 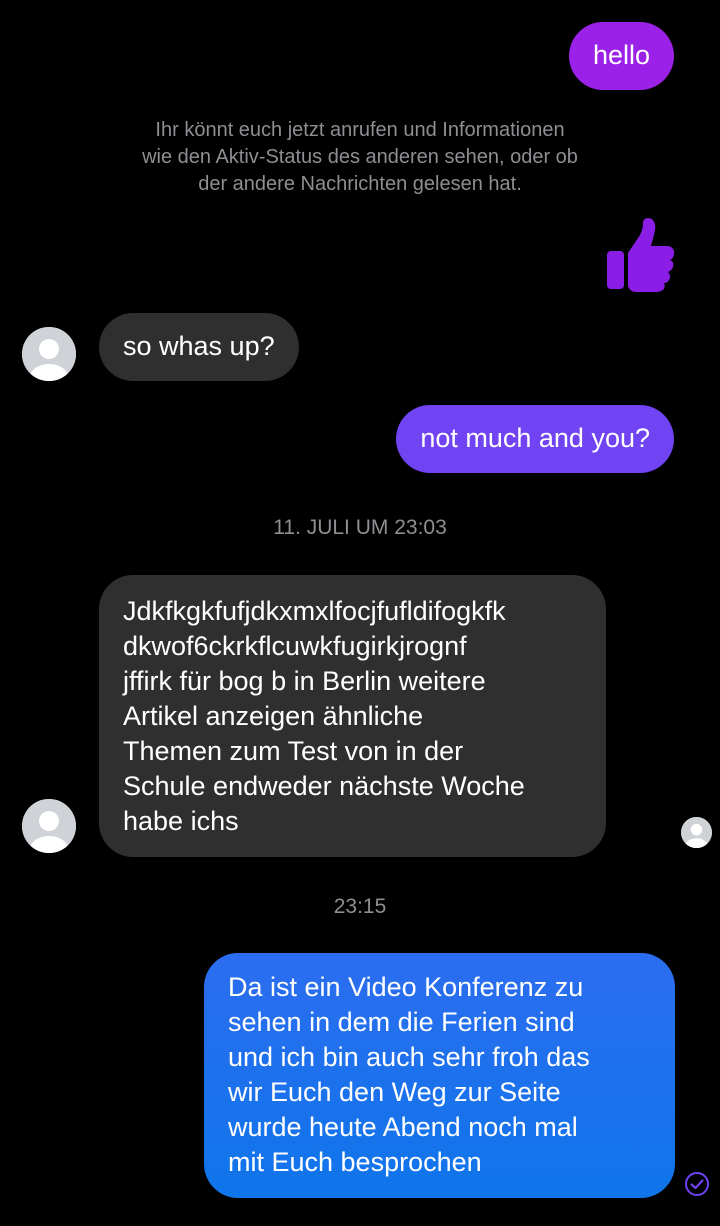 I want to click on thumbs-up-icon, so click(x=640, y=255).